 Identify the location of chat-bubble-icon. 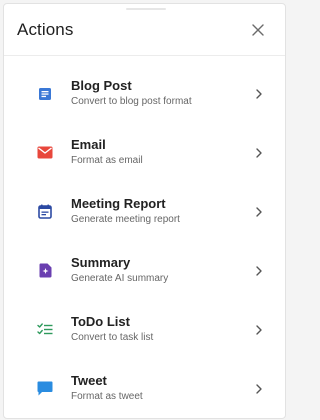
(45, 389).